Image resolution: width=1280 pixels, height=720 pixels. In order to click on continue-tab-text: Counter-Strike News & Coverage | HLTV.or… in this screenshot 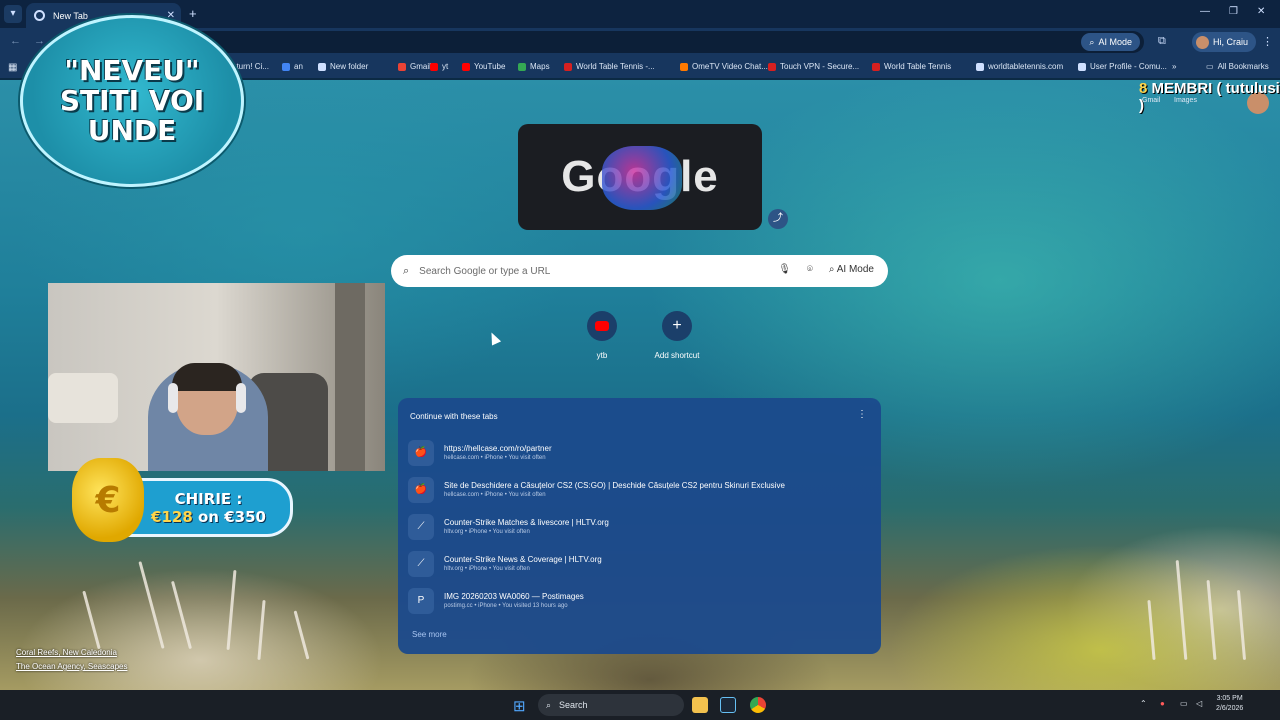, I will do `click(523, 564)`.